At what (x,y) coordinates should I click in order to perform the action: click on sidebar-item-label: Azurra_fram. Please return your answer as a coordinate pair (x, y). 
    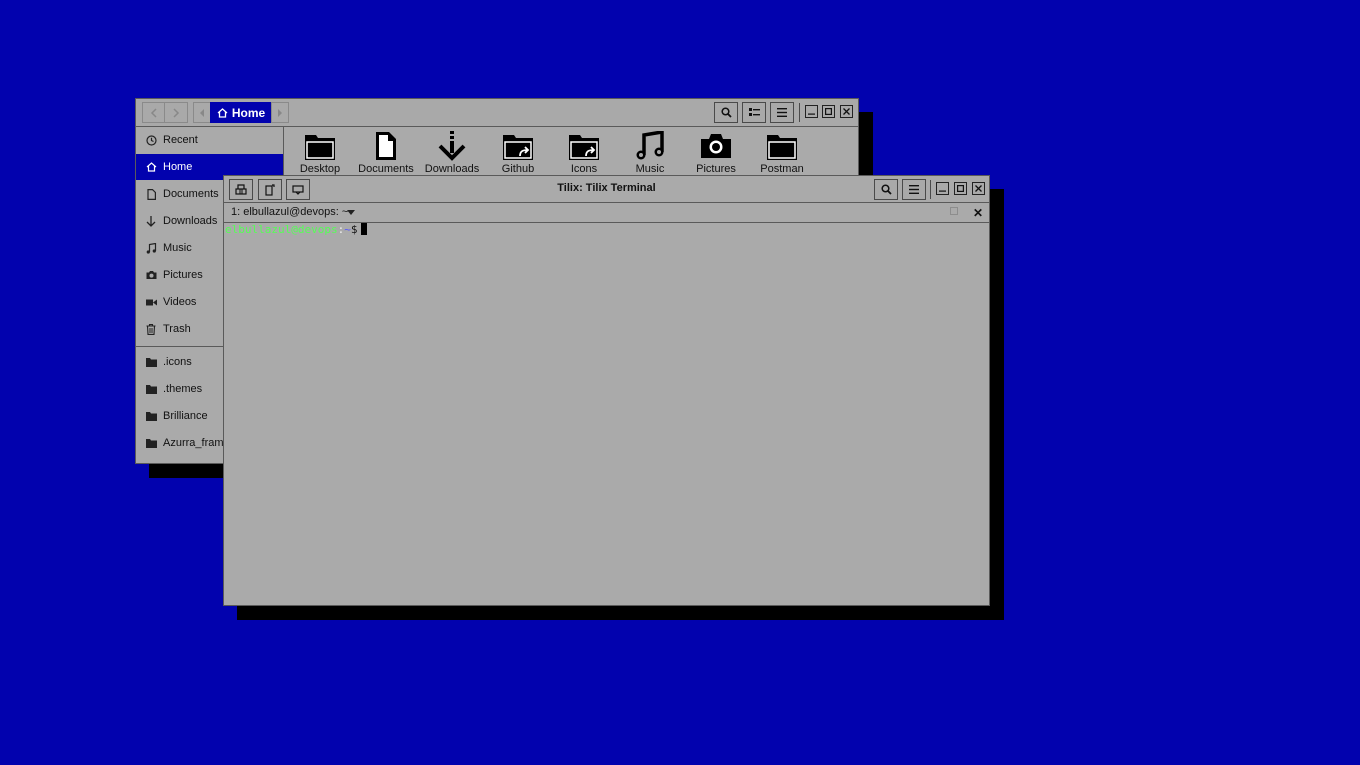
    Looking at the image, I should click on (193, 443).